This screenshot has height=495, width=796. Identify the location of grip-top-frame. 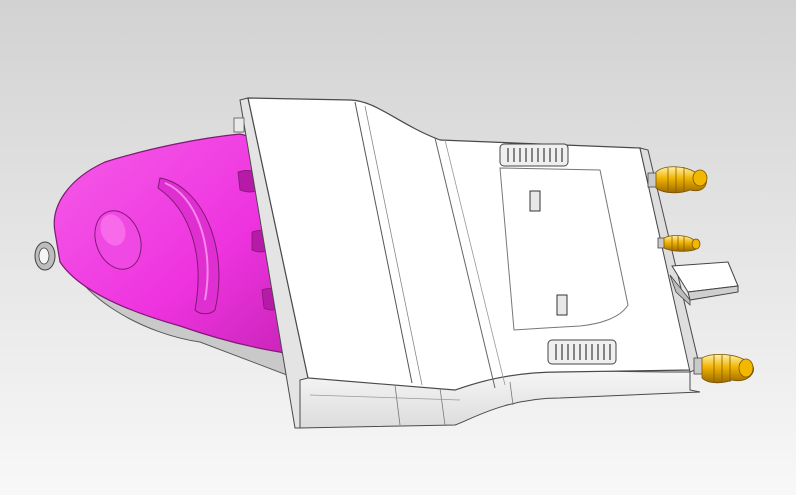
(534, 155).